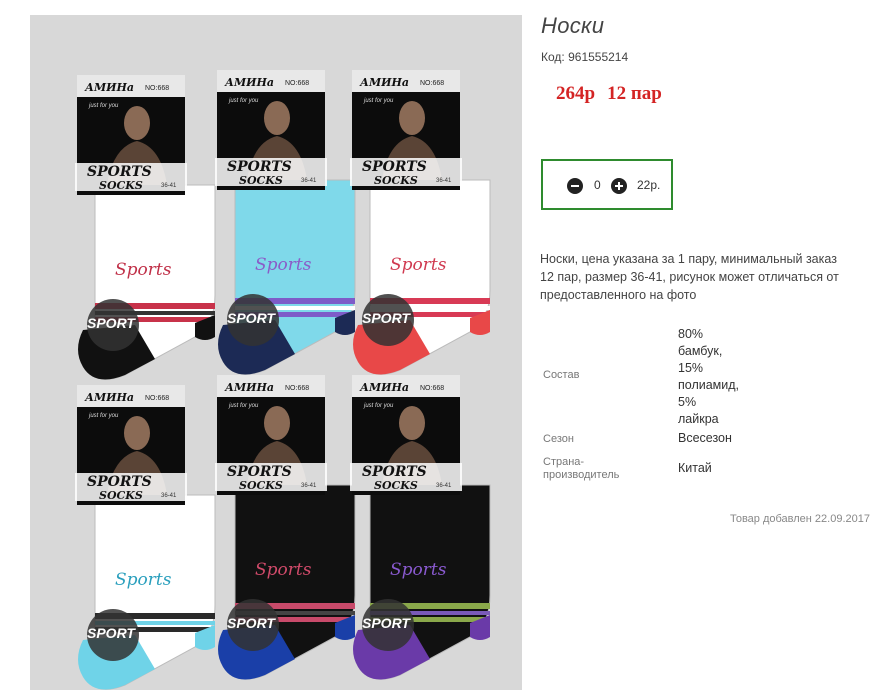 Image resolution: width=880 pixels, height=690 pixels. I want to click on quantity-value: 0, so click(597, 185).